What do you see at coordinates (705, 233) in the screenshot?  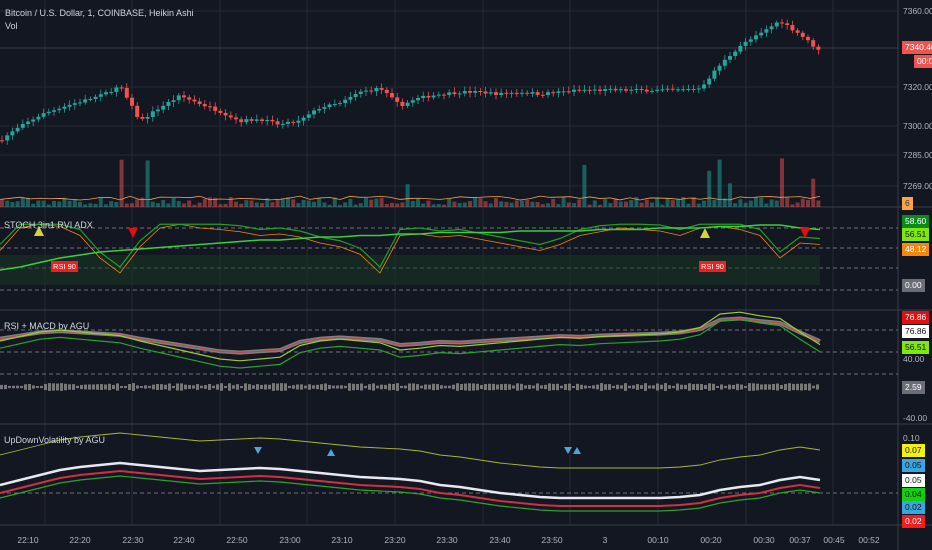 I see `buy-arrow-icon` at bounding box center [705, 233].